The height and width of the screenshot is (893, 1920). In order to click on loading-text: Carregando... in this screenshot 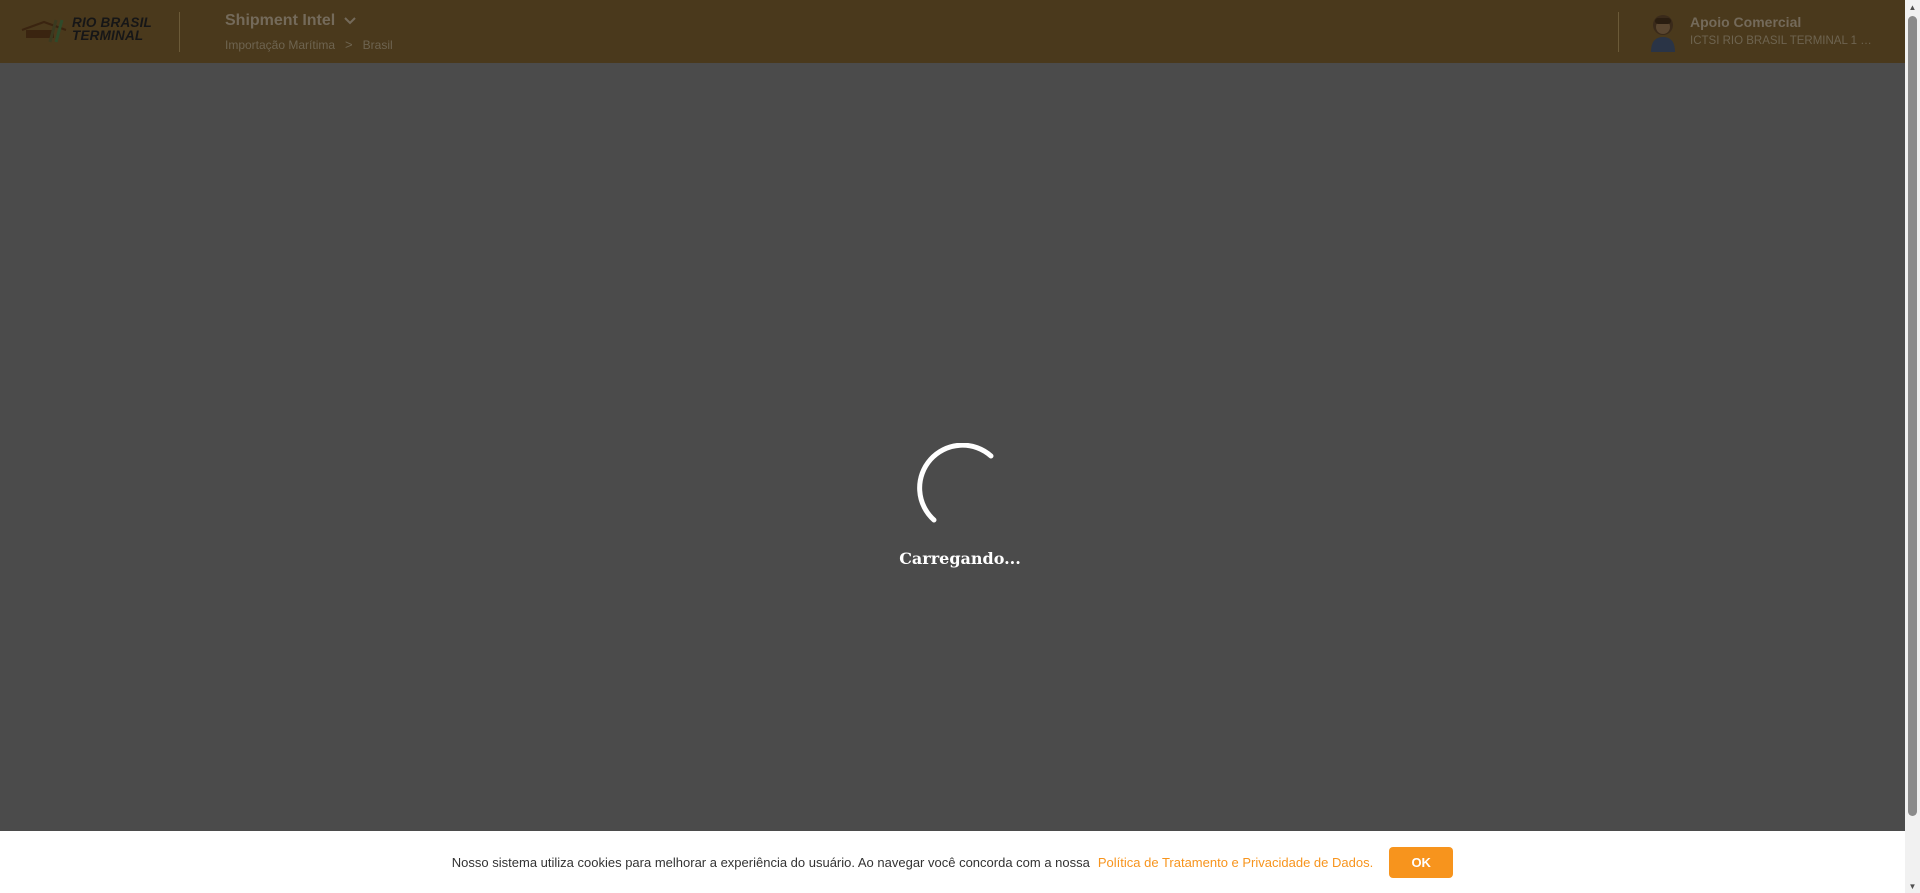, I will do `click(960, 558)`.